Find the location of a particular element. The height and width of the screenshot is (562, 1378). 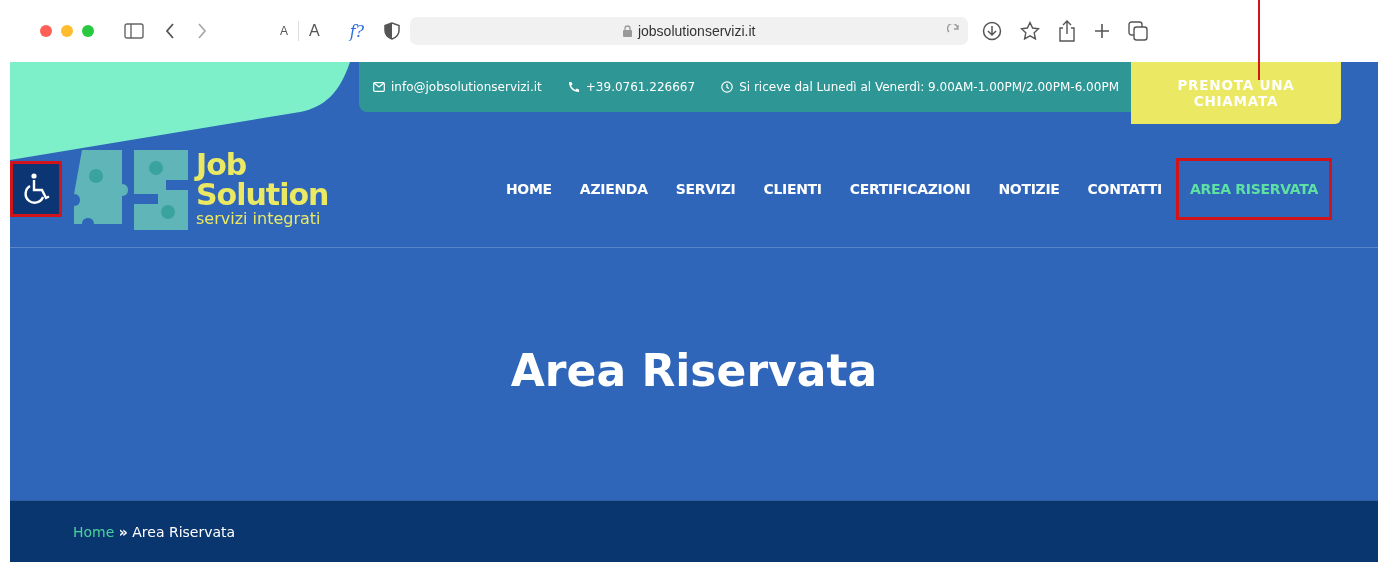

nav-link: HOME is located at coordinates (528, 189).